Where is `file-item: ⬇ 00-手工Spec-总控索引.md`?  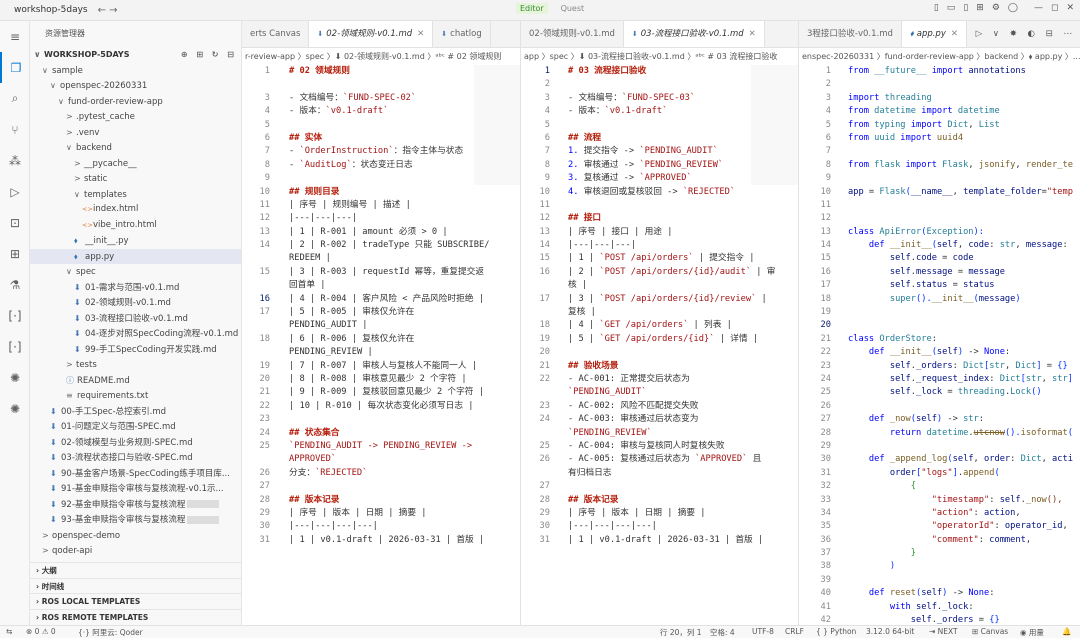 file-item: ⬇ 00-手工Spec-总控索引.md is located at coordinates (135, 412).